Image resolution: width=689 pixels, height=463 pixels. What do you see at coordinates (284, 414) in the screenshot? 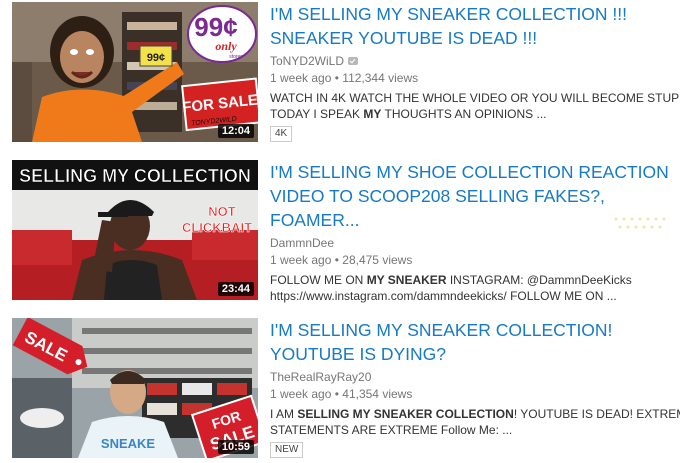
I see `description-text: I AM` at bounding box center [284, 414].